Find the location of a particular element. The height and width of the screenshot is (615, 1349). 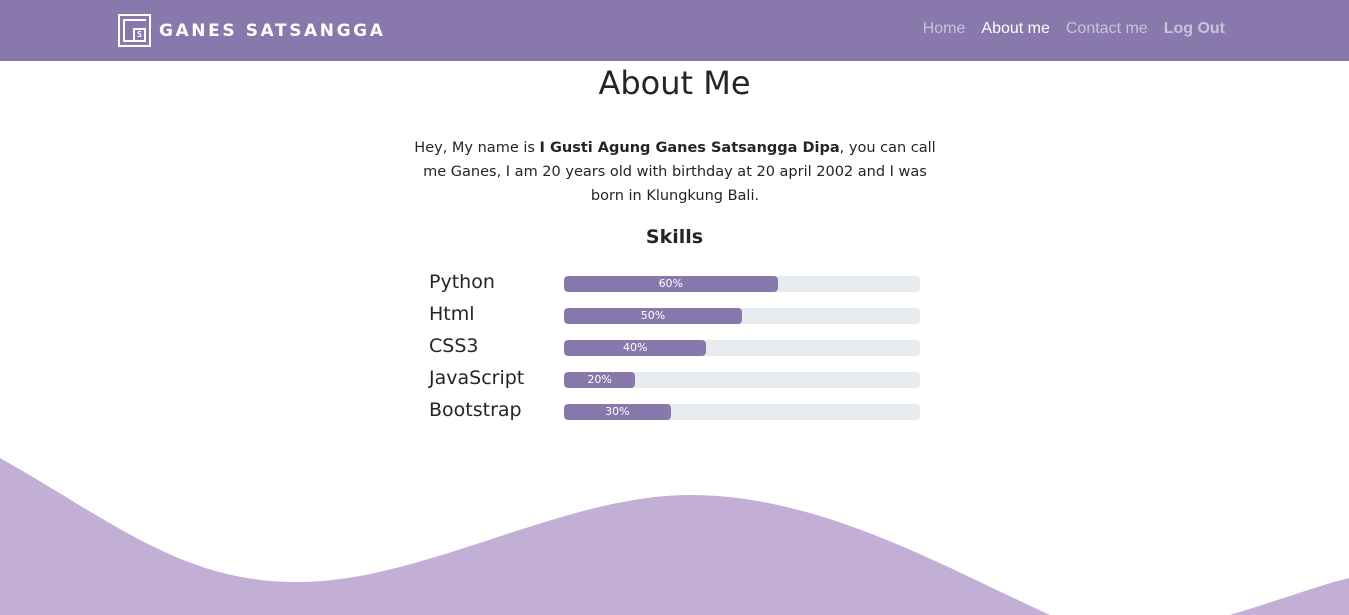

skill-name: CSS3 is located at coordinates (454, 346).